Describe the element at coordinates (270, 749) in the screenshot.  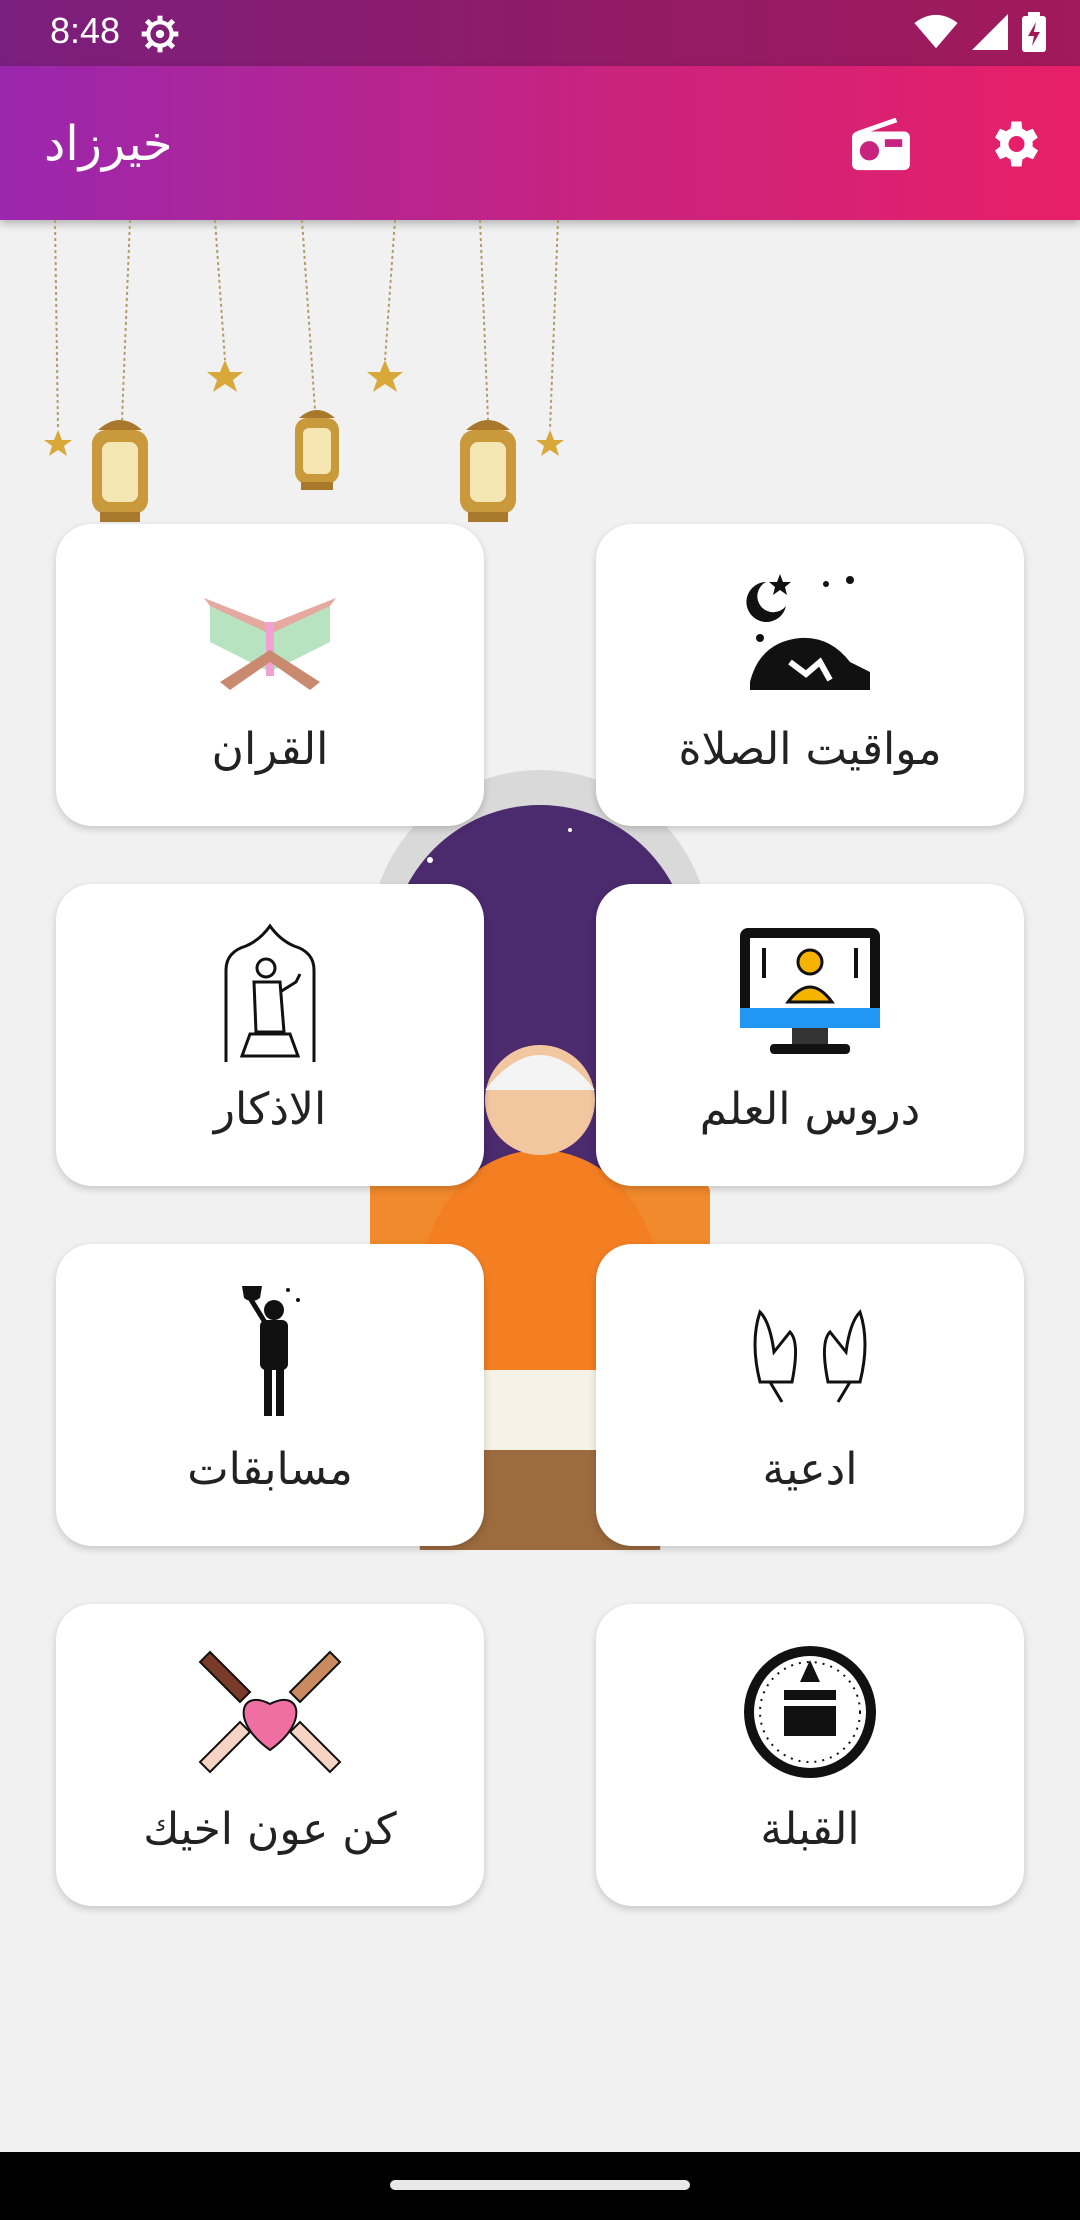
I see `card-label: القران` at that location.